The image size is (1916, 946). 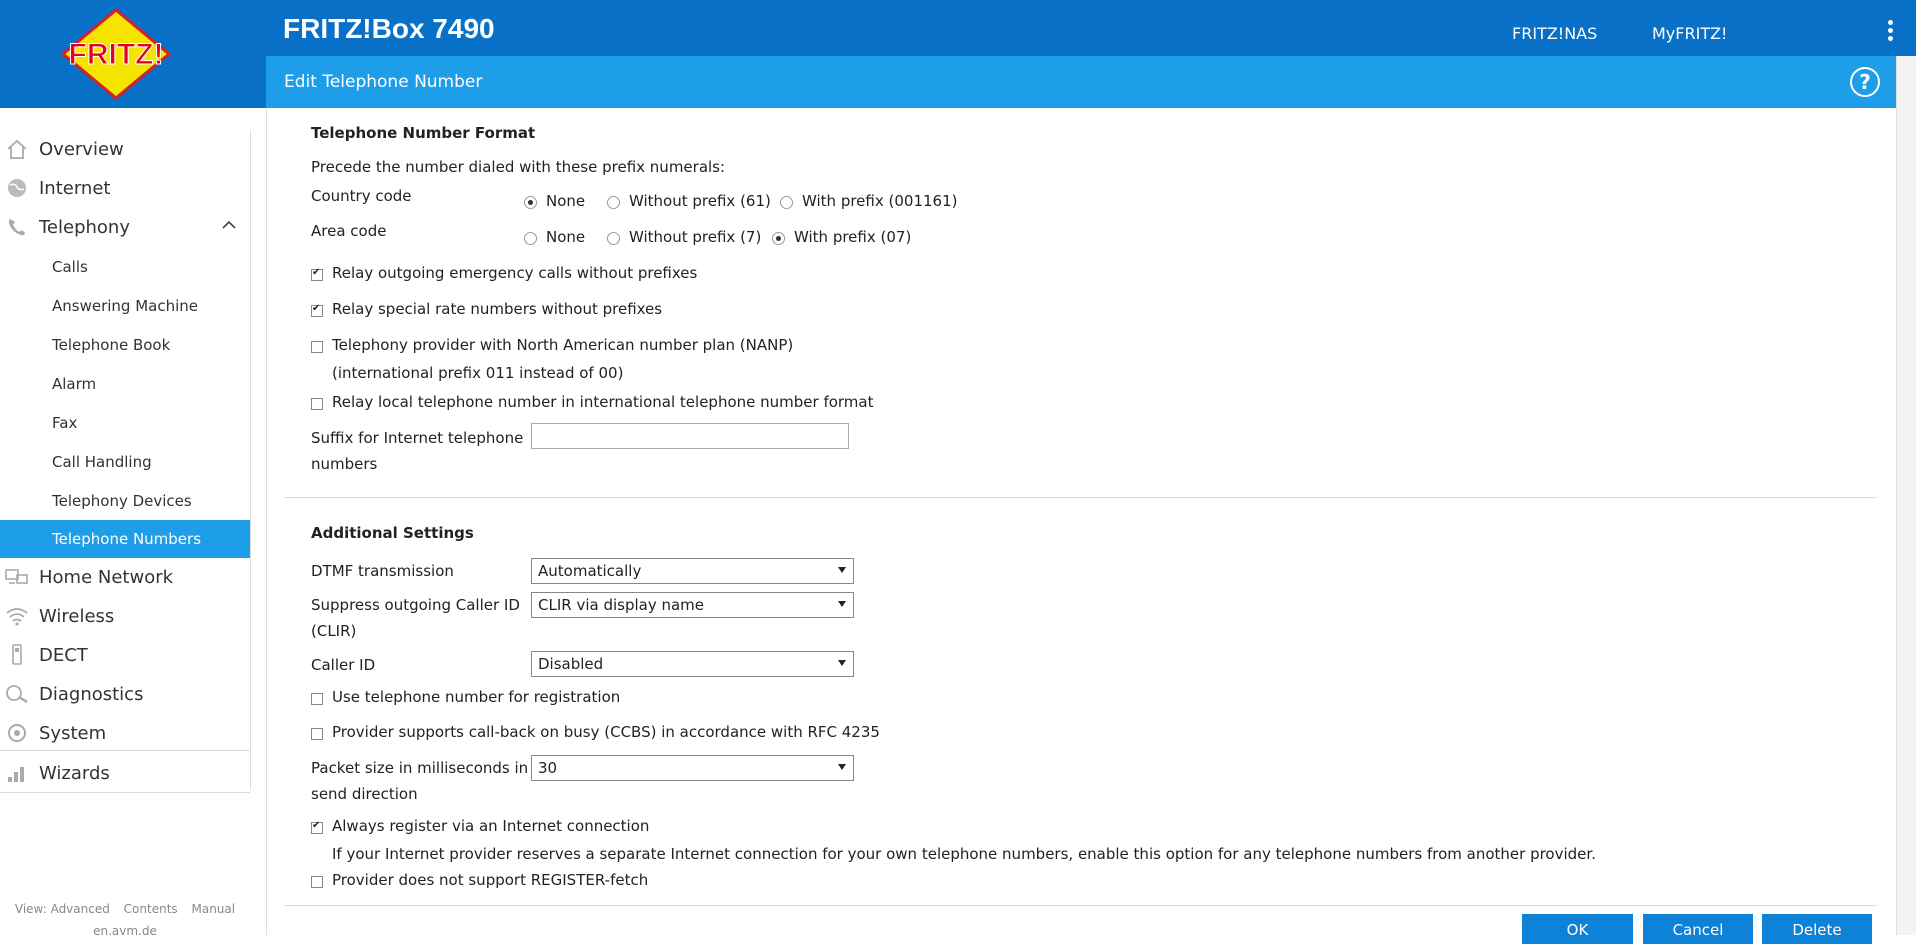 I want to click on sidebar-sub-label: Answering Machine, so click(x=125, y=306).